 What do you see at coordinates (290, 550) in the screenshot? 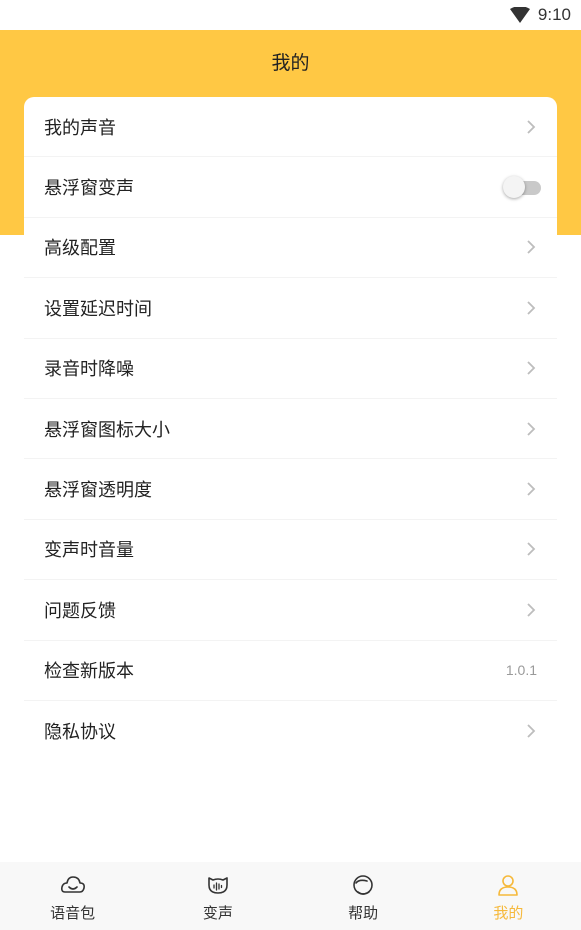
I see `menu-item-voice-change-volume: 变声时音量` at bounding box center [290, 550].